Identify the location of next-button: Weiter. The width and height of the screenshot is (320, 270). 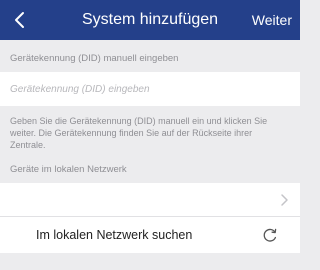
(272, 20).